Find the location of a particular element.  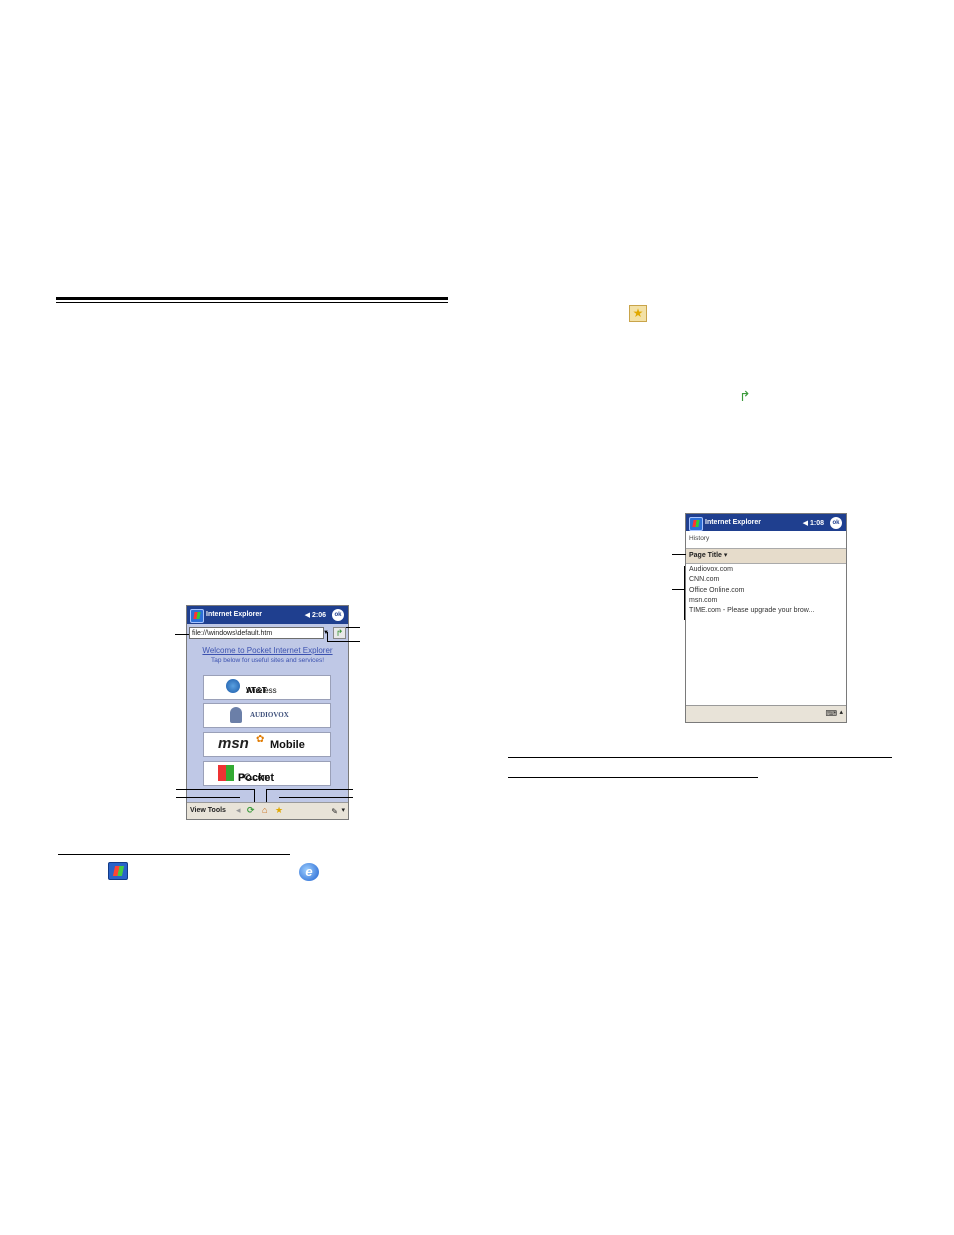

sort-dropdown-icon: ▾ is located at coordinates (726, 555).